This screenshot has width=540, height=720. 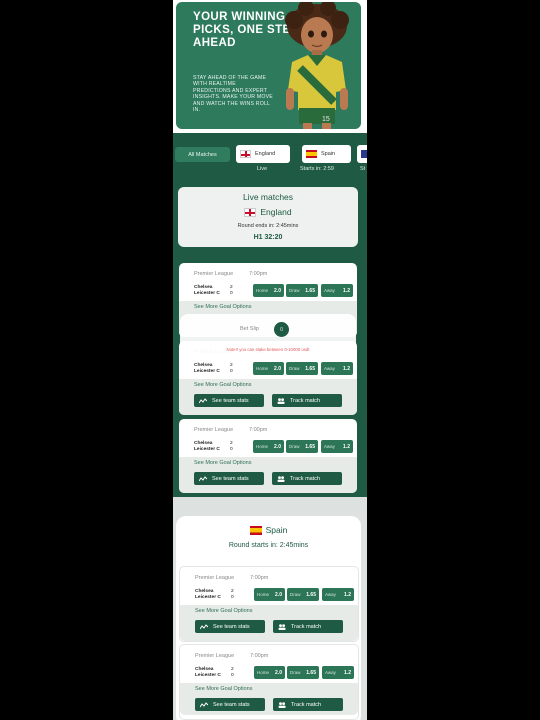 I want to click on match-clock: H1 32:20, so click(x=268, y=237).